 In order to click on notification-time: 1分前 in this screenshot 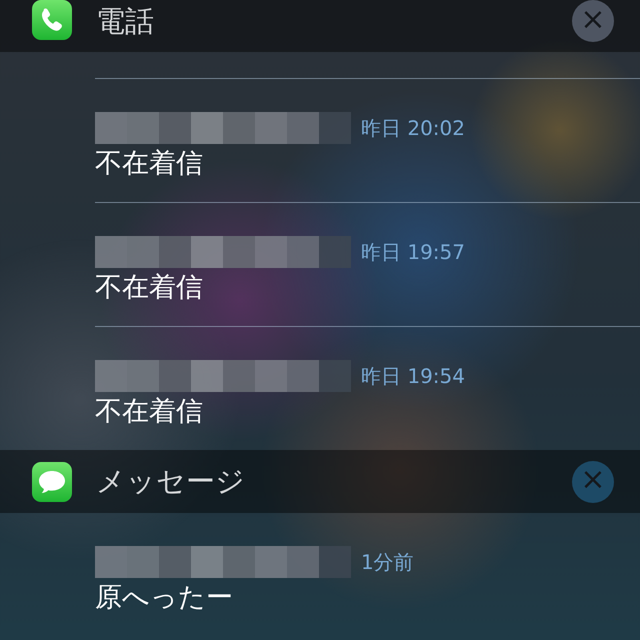, I will do `click(387, 562)`.